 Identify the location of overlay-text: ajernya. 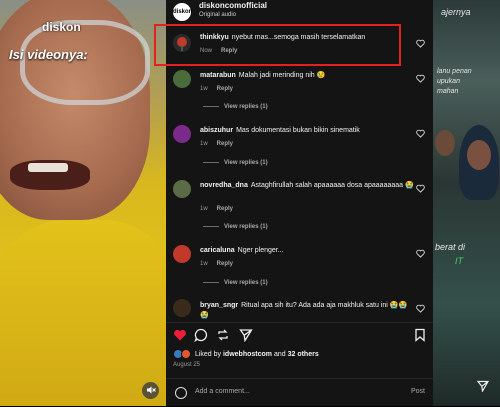
(456, 12).